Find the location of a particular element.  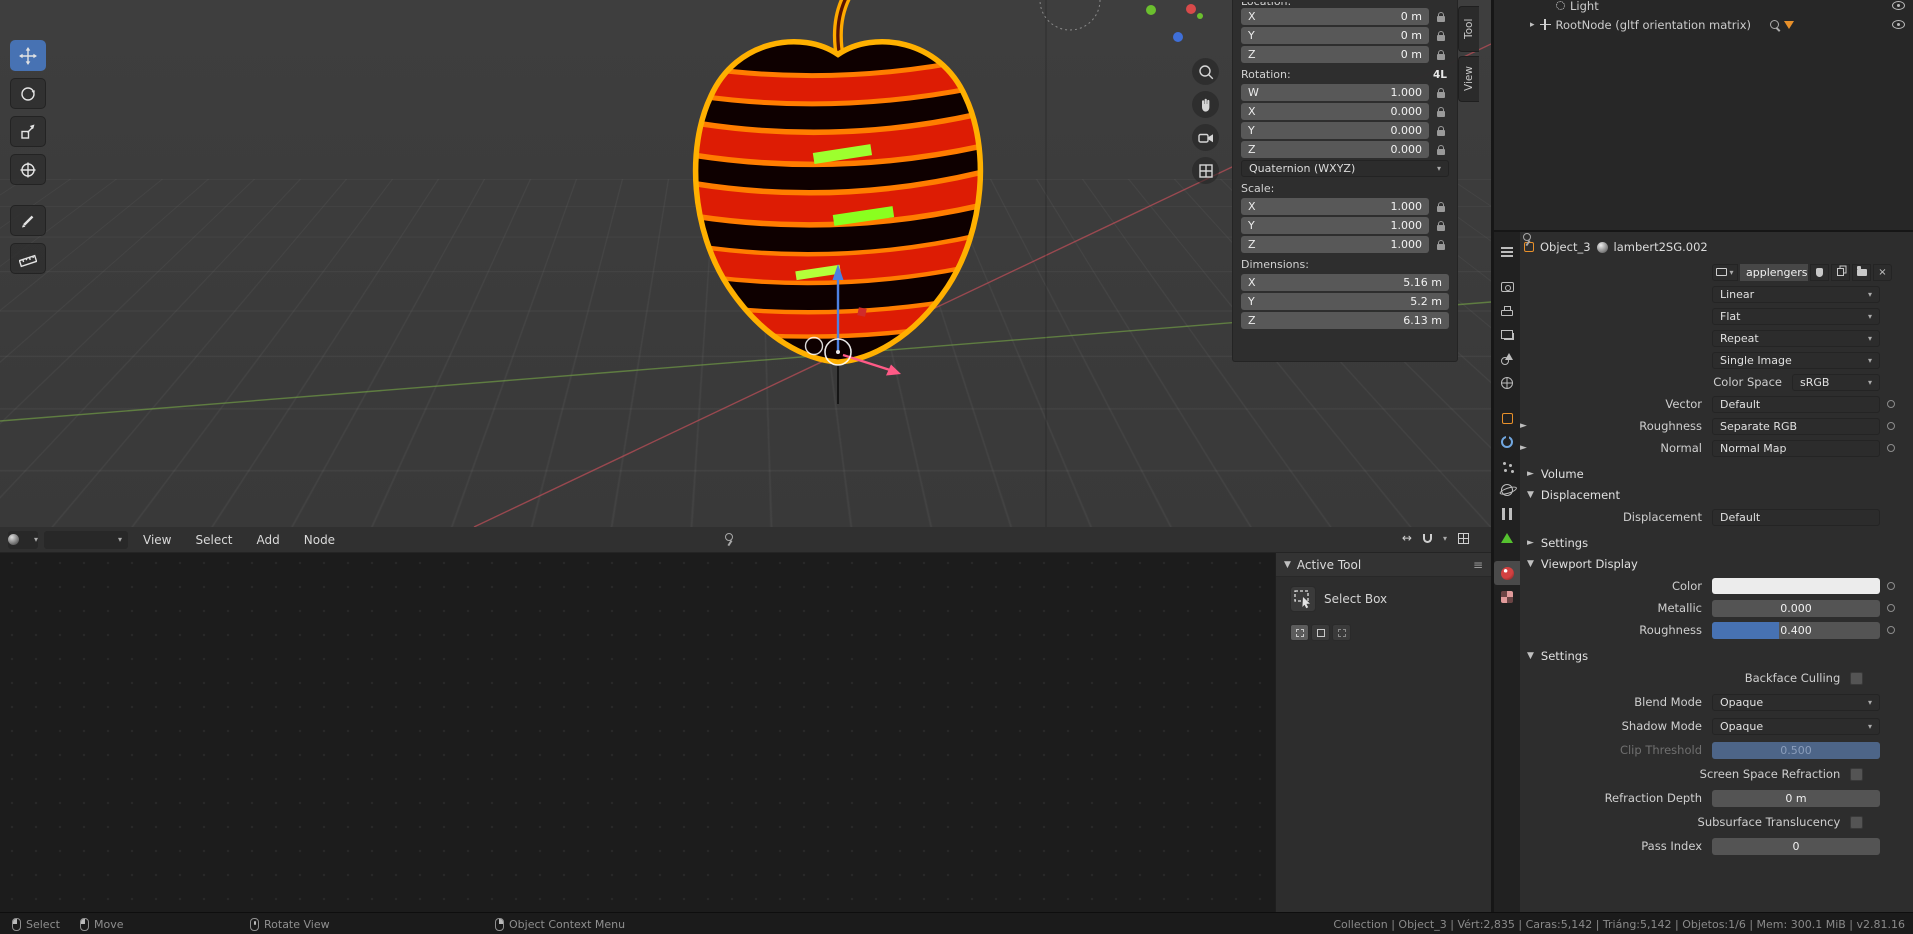

displacement-value: Default is located at coordinates (1796, 517).